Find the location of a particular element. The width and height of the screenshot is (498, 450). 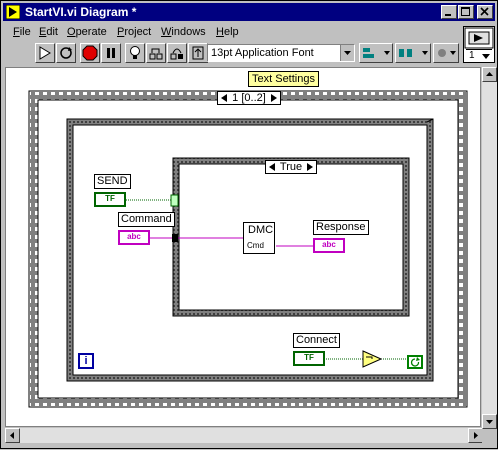

scroll-left-button is located at coordinates (12, 435).